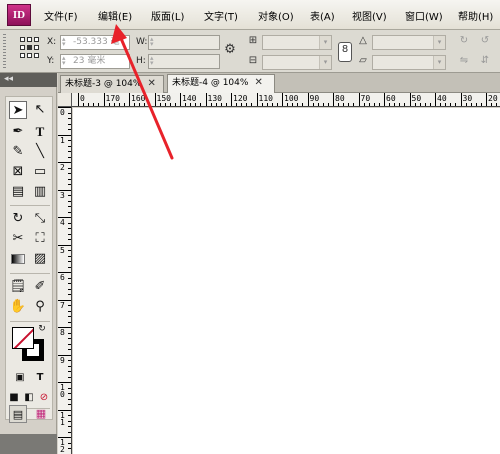 The height and width of the screenshot is (454, 500). What do you see at coordinates (40, 110) in the screenshot?
I see `direct-selection-tool-icon: ↖` at bounding box center [40, 110].